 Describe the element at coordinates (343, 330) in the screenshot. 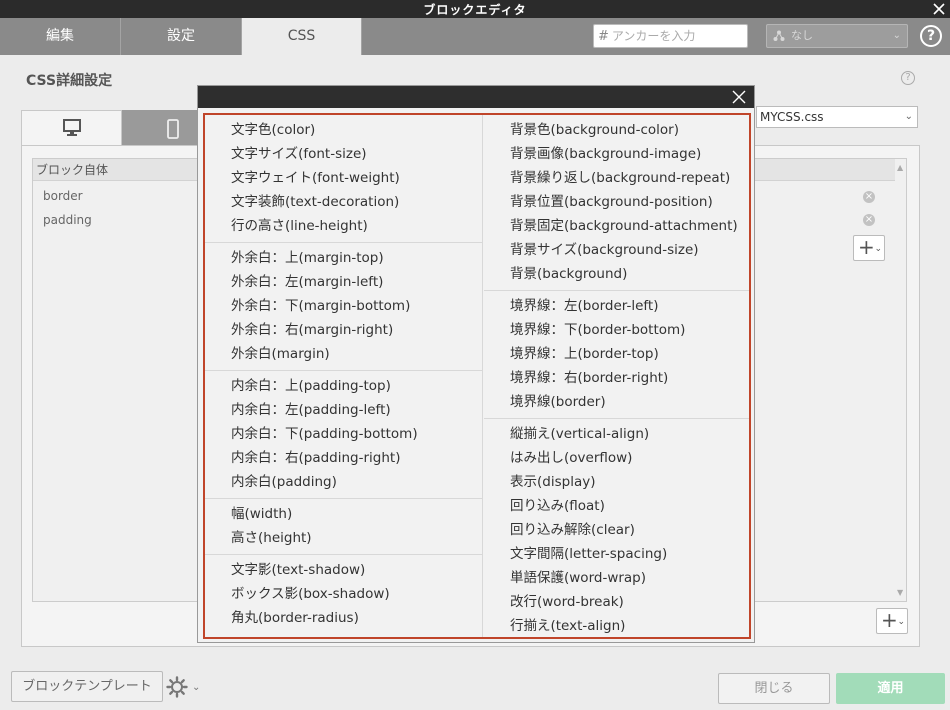

I see `property-option: 外余白：右(margin-right)` at that location.